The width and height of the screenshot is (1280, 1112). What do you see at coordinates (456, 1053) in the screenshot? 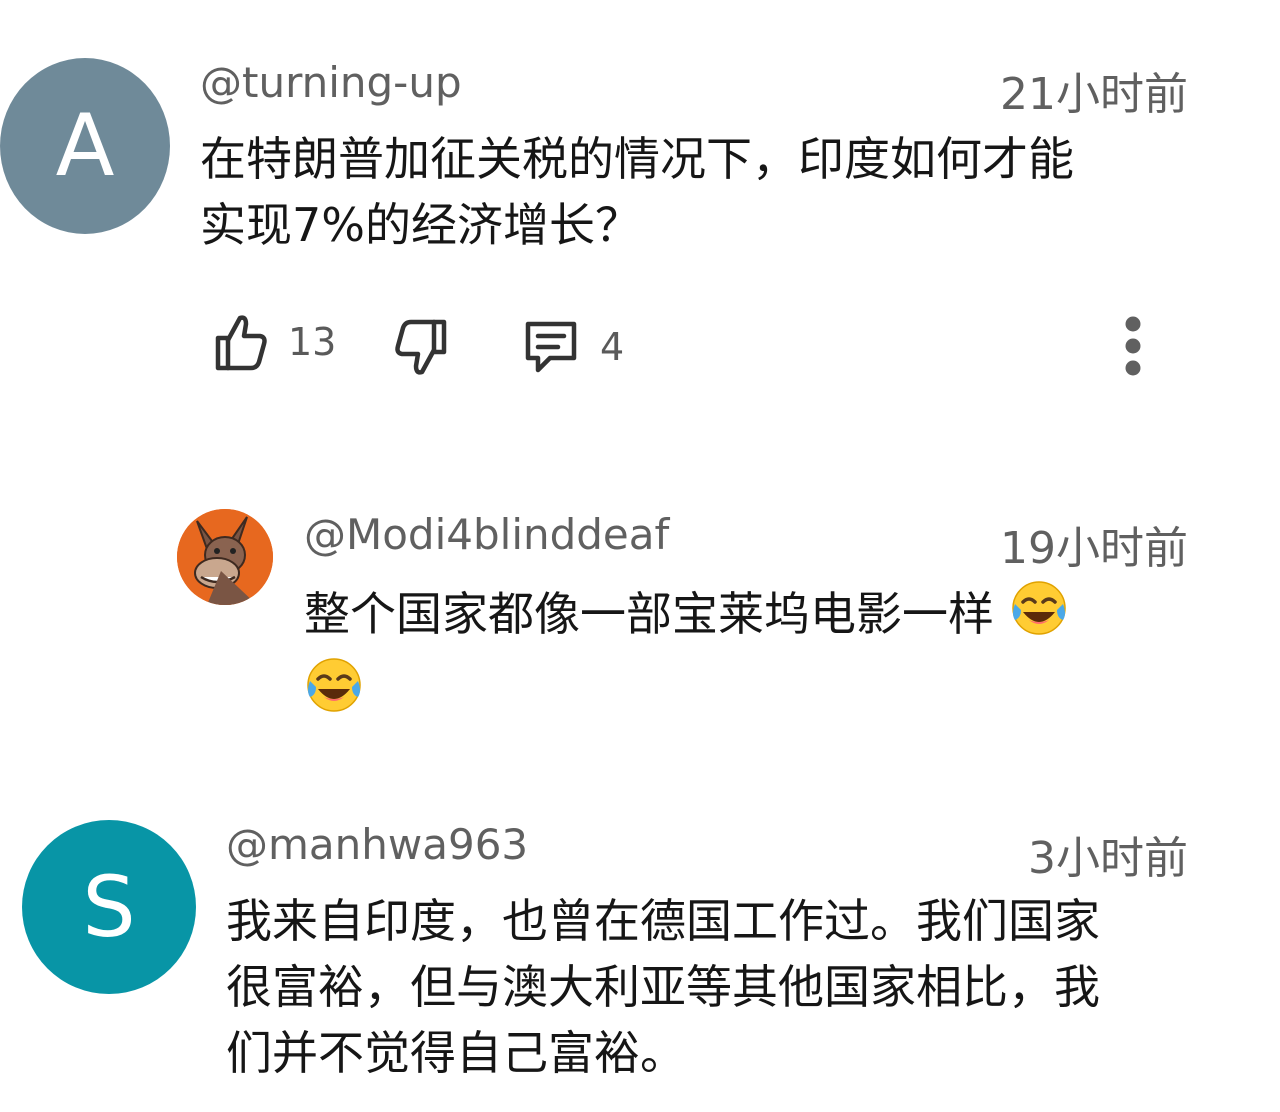
I see `comment-text-line: 们并不觉得自己富裕。` at bounding box center [456, 1053].